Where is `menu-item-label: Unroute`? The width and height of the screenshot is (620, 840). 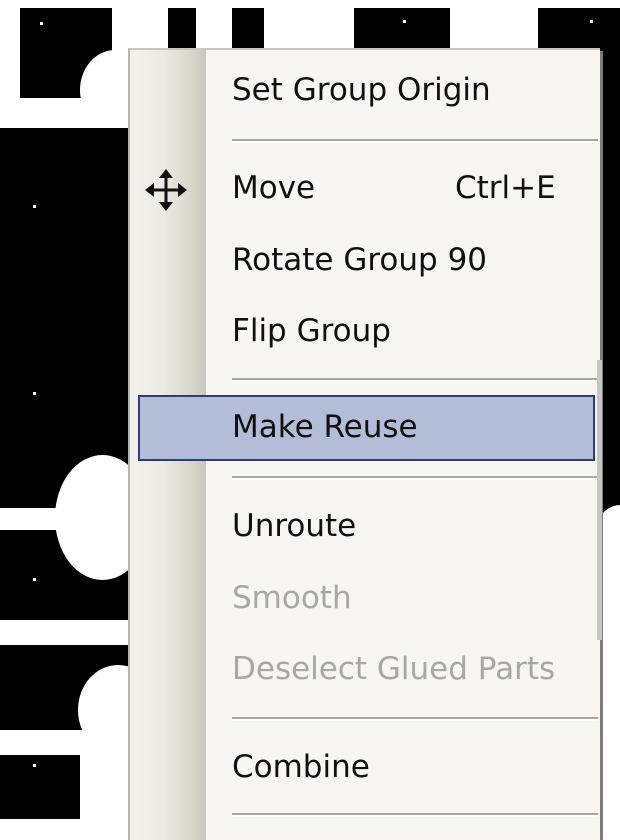 menu-item-label: Unroute is located at coordinates (294, 526).